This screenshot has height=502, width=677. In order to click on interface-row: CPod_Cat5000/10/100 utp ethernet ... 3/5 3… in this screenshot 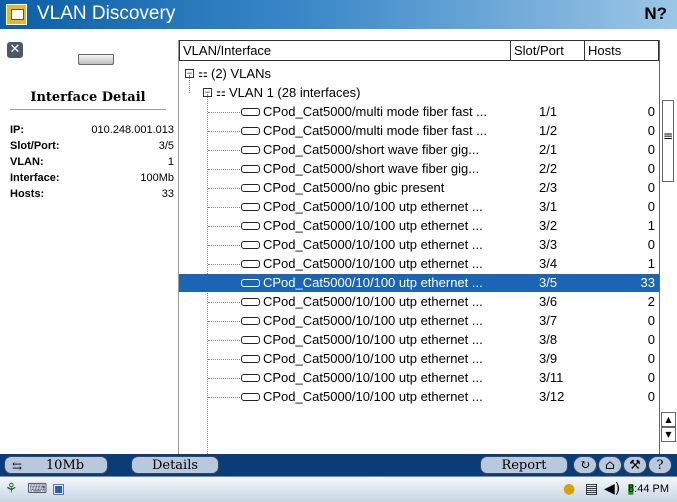, I will do `click(419, 283)`.